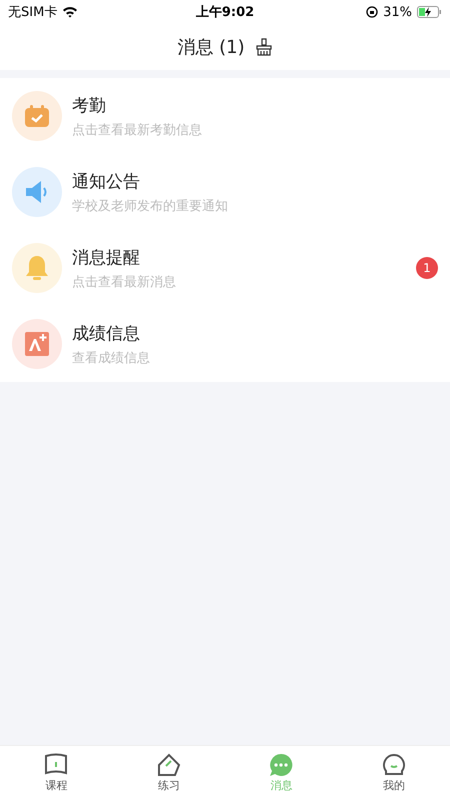 This screenshot has width=450, height=800. I want to click on bell-icon, so click(37, 268).